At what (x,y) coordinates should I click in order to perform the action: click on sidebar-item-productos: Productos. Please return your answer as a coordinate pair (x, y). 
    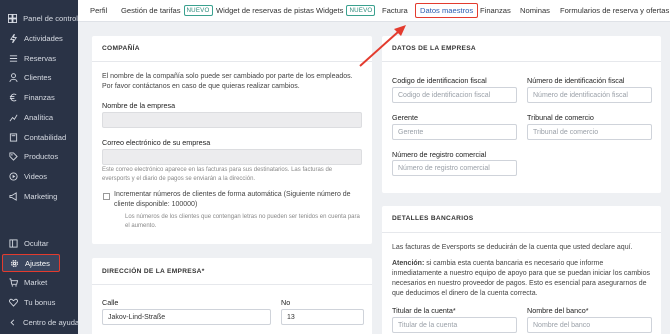
    Looking at the image, I should click on (39, 156).